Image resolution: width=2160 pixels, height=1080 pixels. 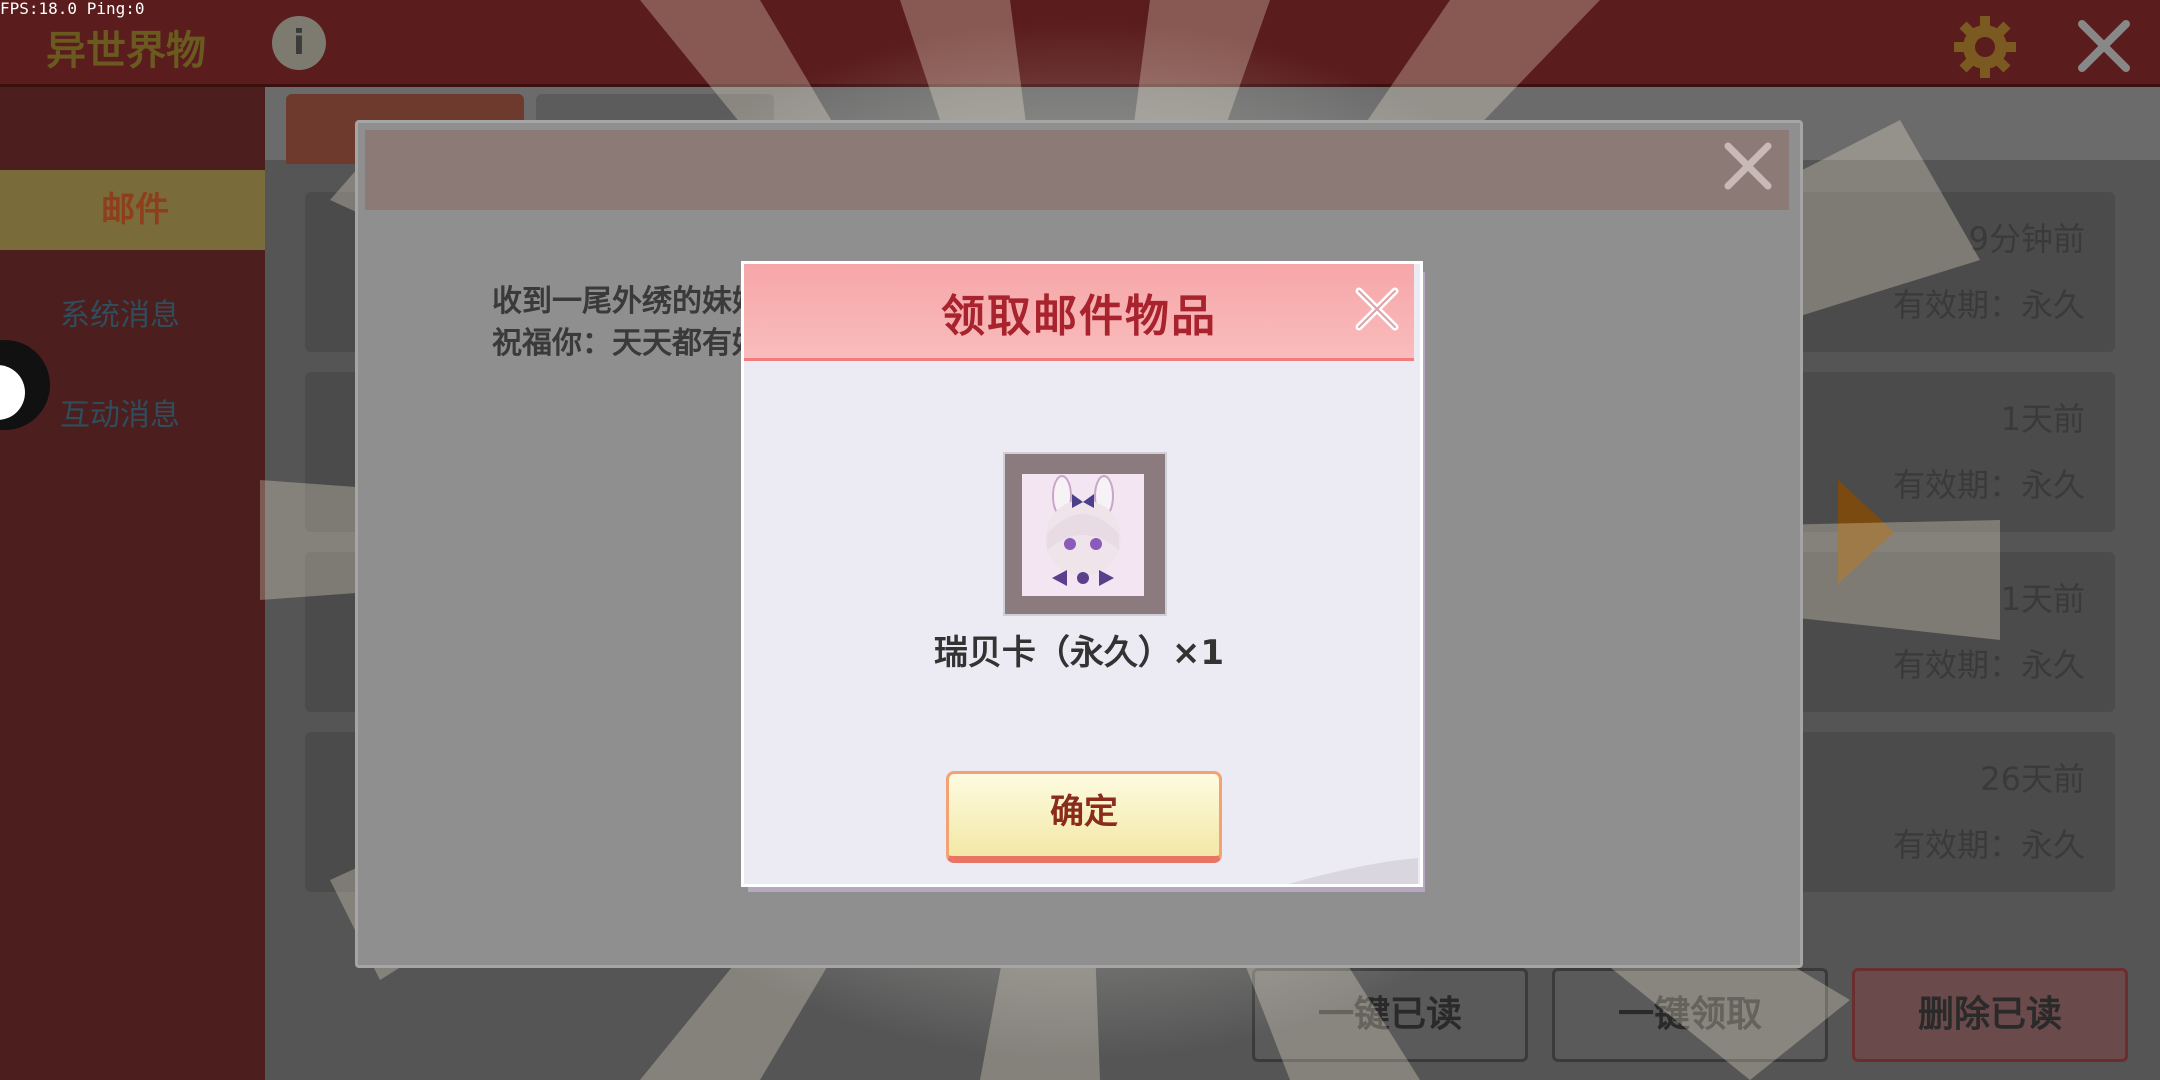 I want to click on mail-detail-header, so click(x=1077, y=170).